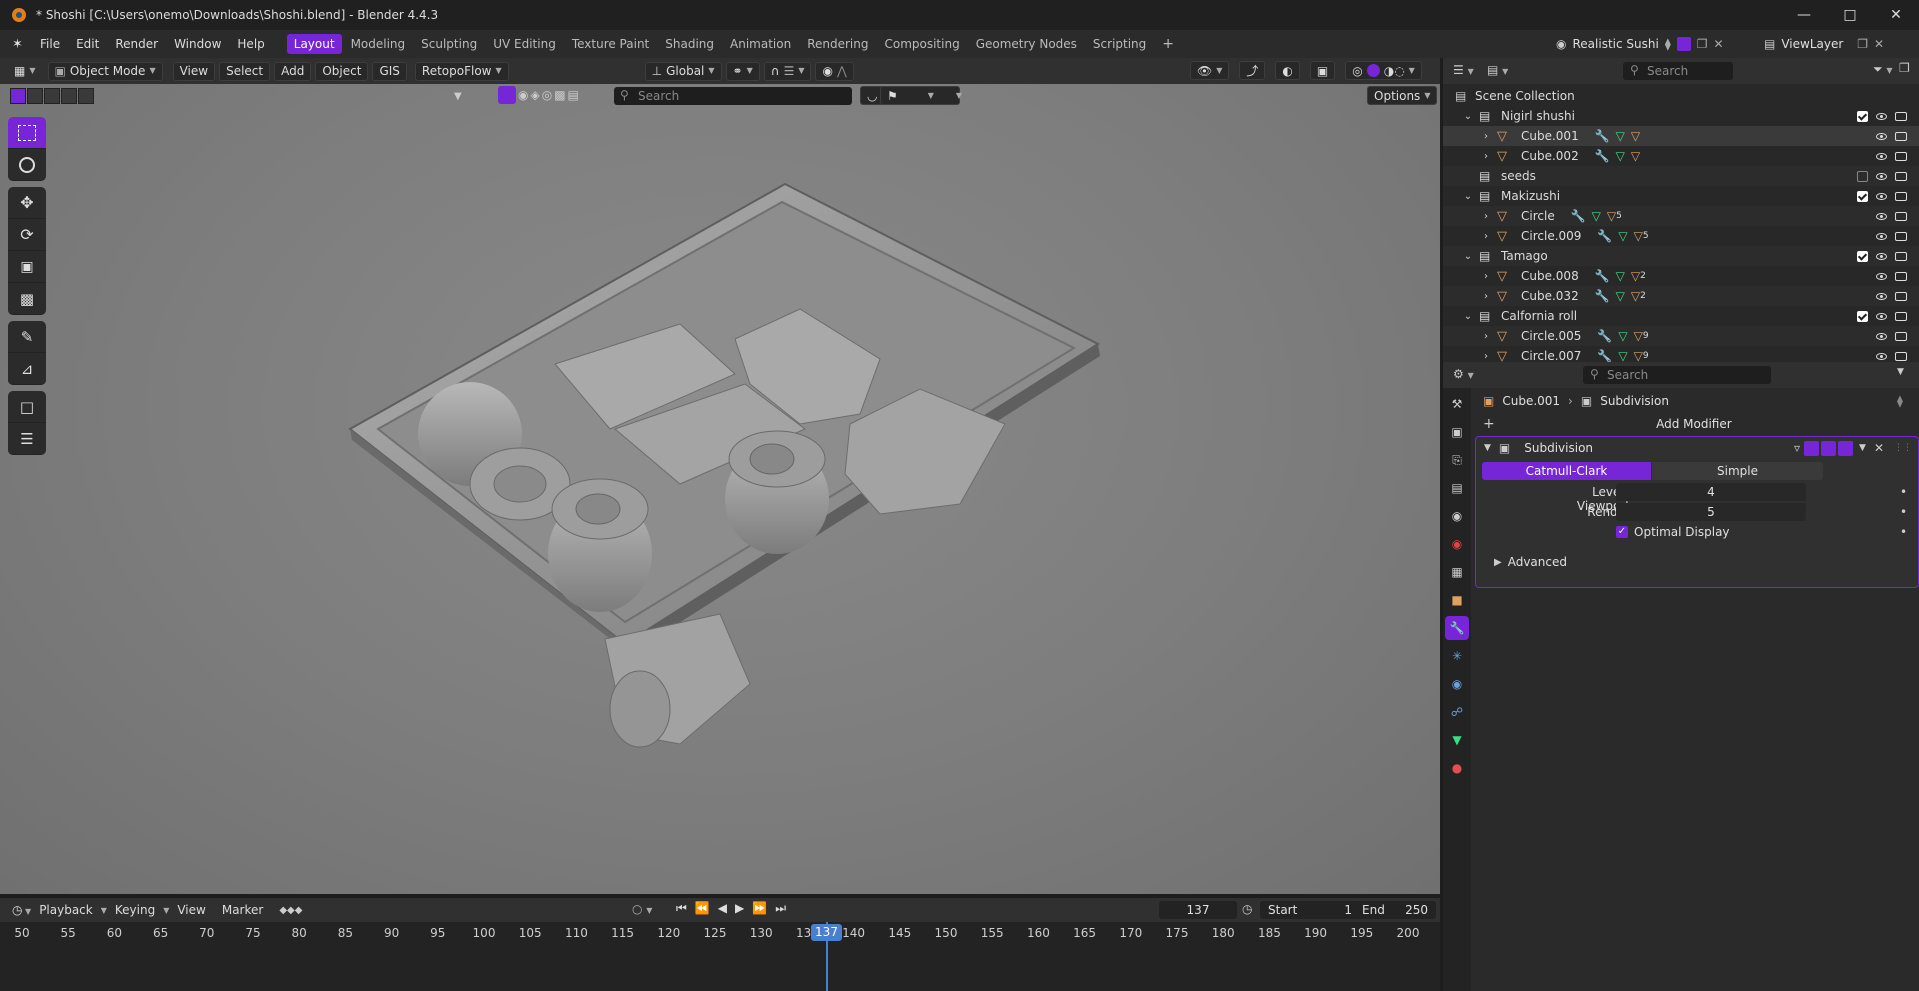  Describe the element at coordinates (1252, 70) in the screenshot. I see `gizmo-icon: ⤴` at that location.